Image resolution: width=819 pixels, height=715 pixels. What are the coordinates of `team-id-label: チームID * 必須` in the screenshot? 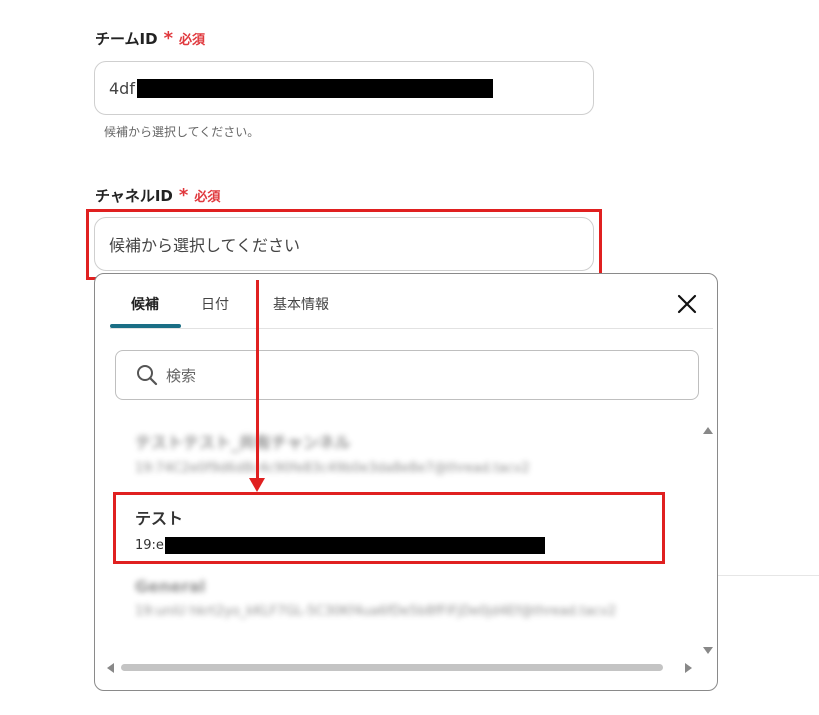 It's located at (150, 38).